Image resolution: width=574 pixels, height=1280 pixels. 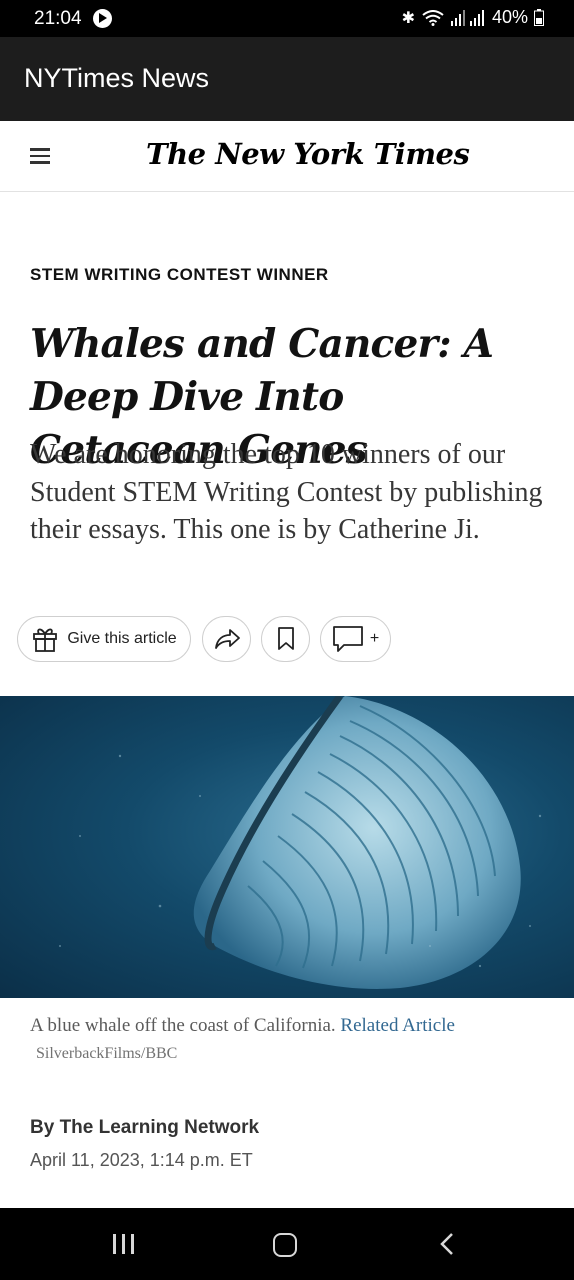 I want to click on recents-icon, so click(x=124, y=1244).